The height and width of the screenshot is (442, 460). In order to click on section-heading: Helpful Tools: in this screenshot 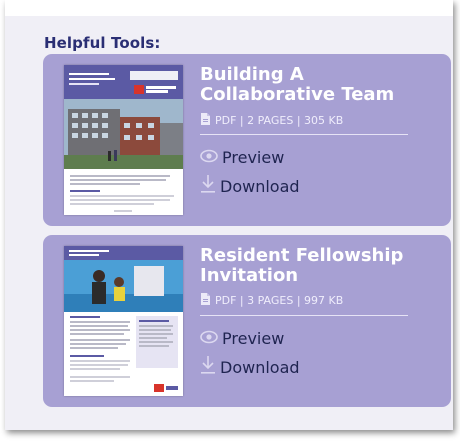, I will do `click(102, 43)`.